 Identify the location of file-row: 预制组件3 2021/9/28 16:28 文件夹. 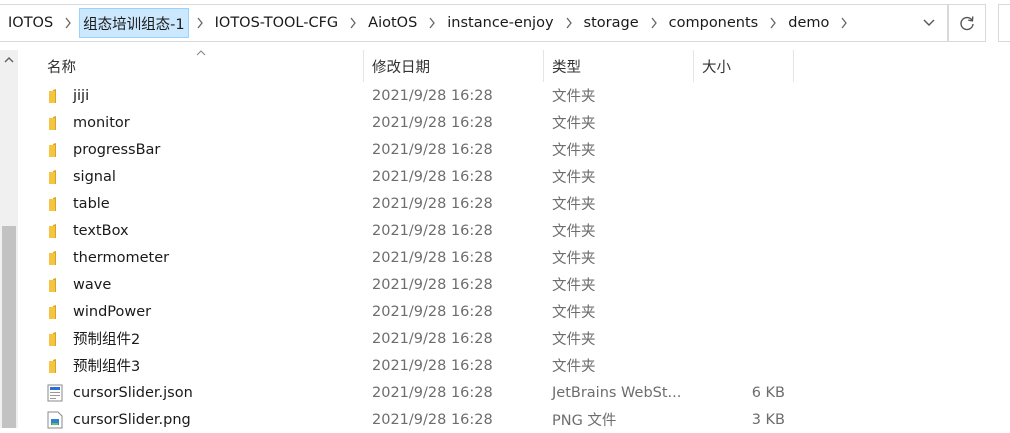
(424, 365).